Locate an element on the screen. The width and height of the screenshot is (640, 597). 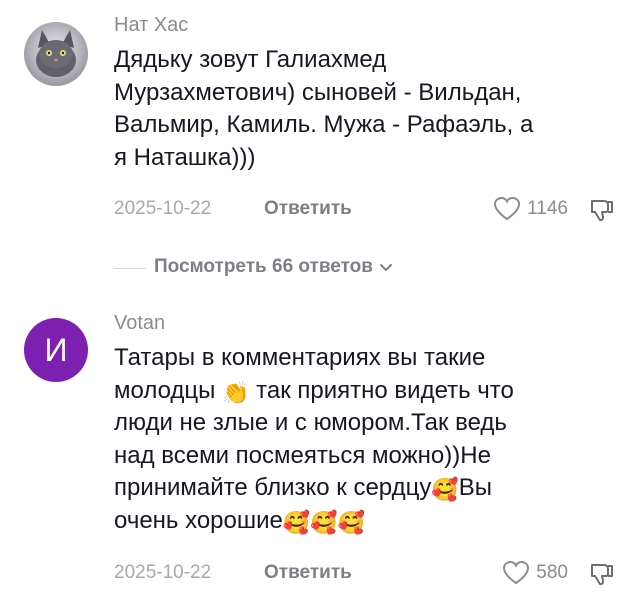
comment-text-segment: принимайте близко к сердцу is located at coordinates (273, 487).